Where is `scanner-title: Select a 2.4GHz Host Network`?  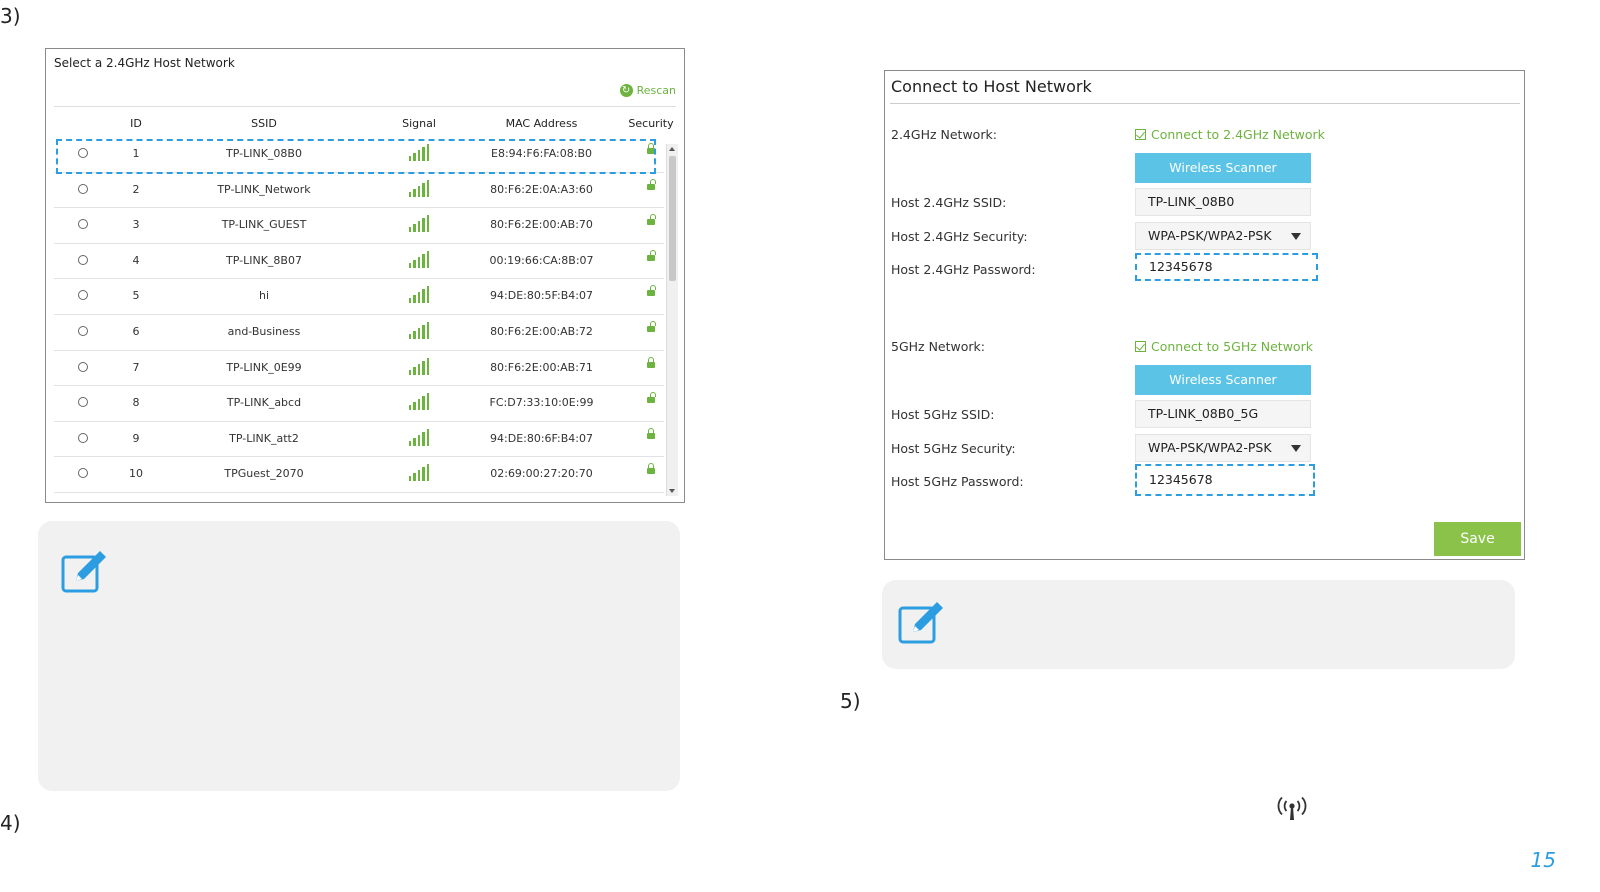
scanner-title: Select a 2.4GHz Host Network is located at coordinates (144, 63).